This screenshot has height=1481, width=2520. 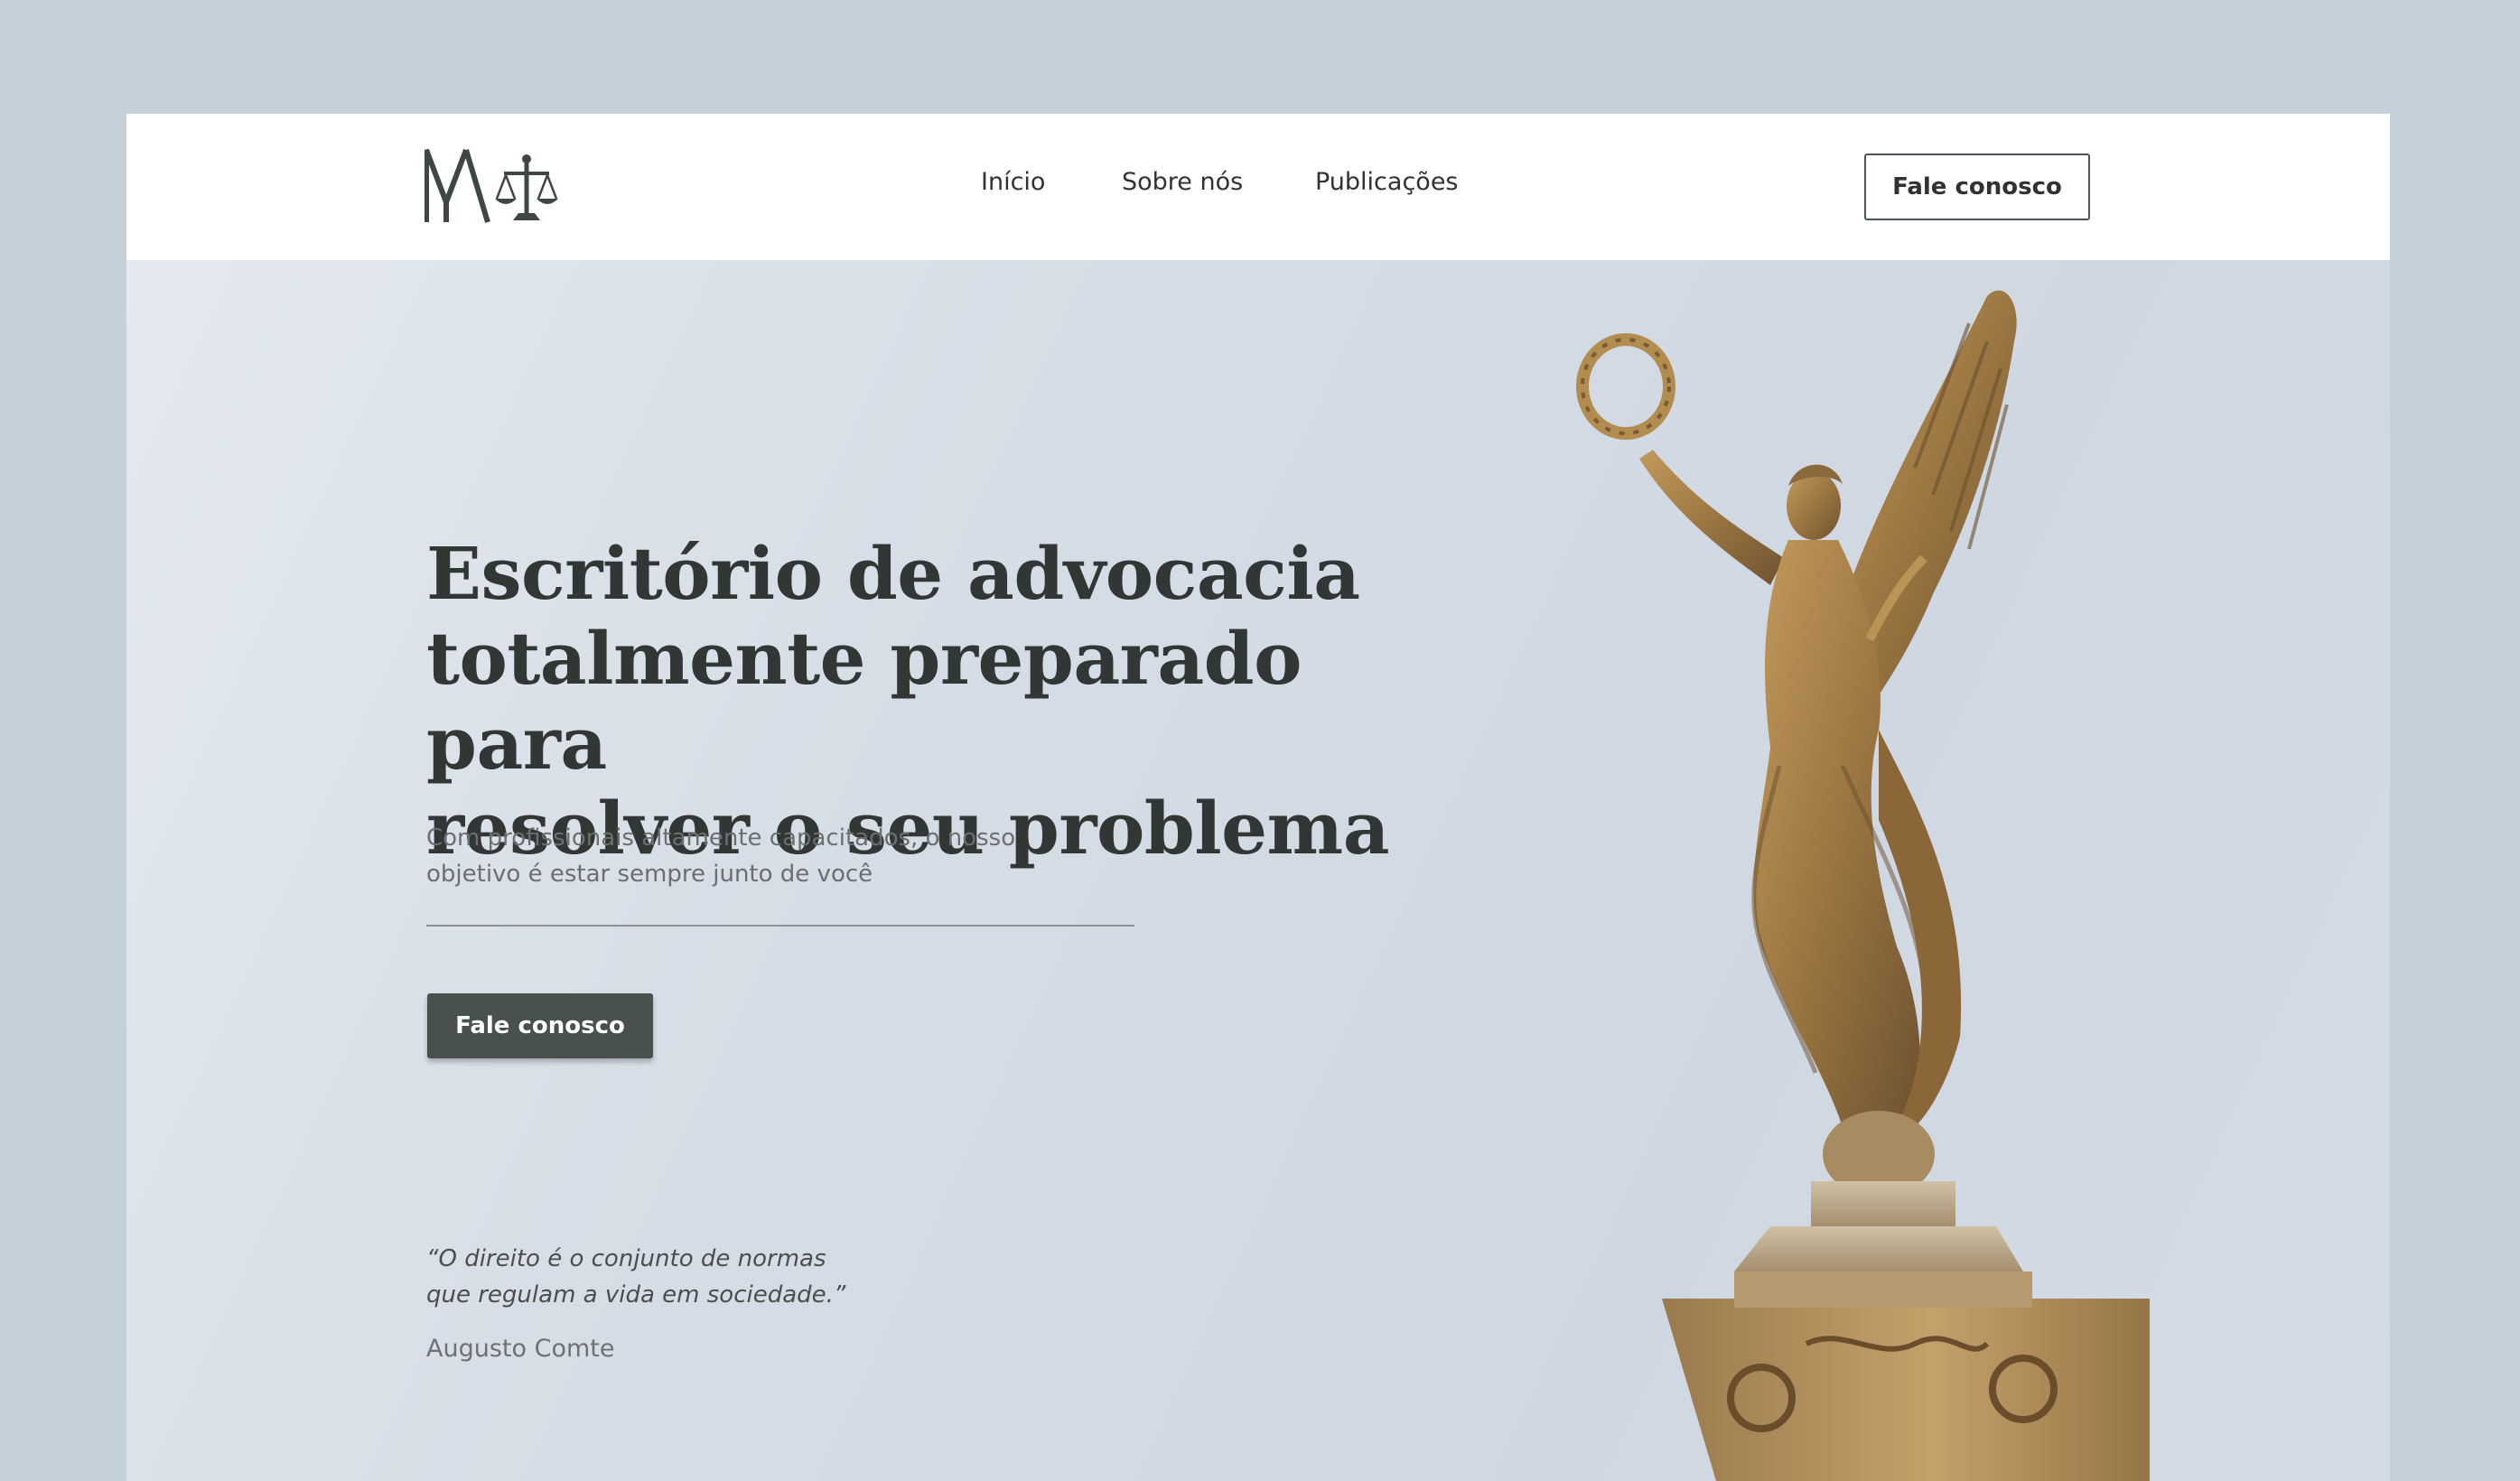 I want to click on hero-contact-button: Fale conosco, so click(x=540, y=1025).